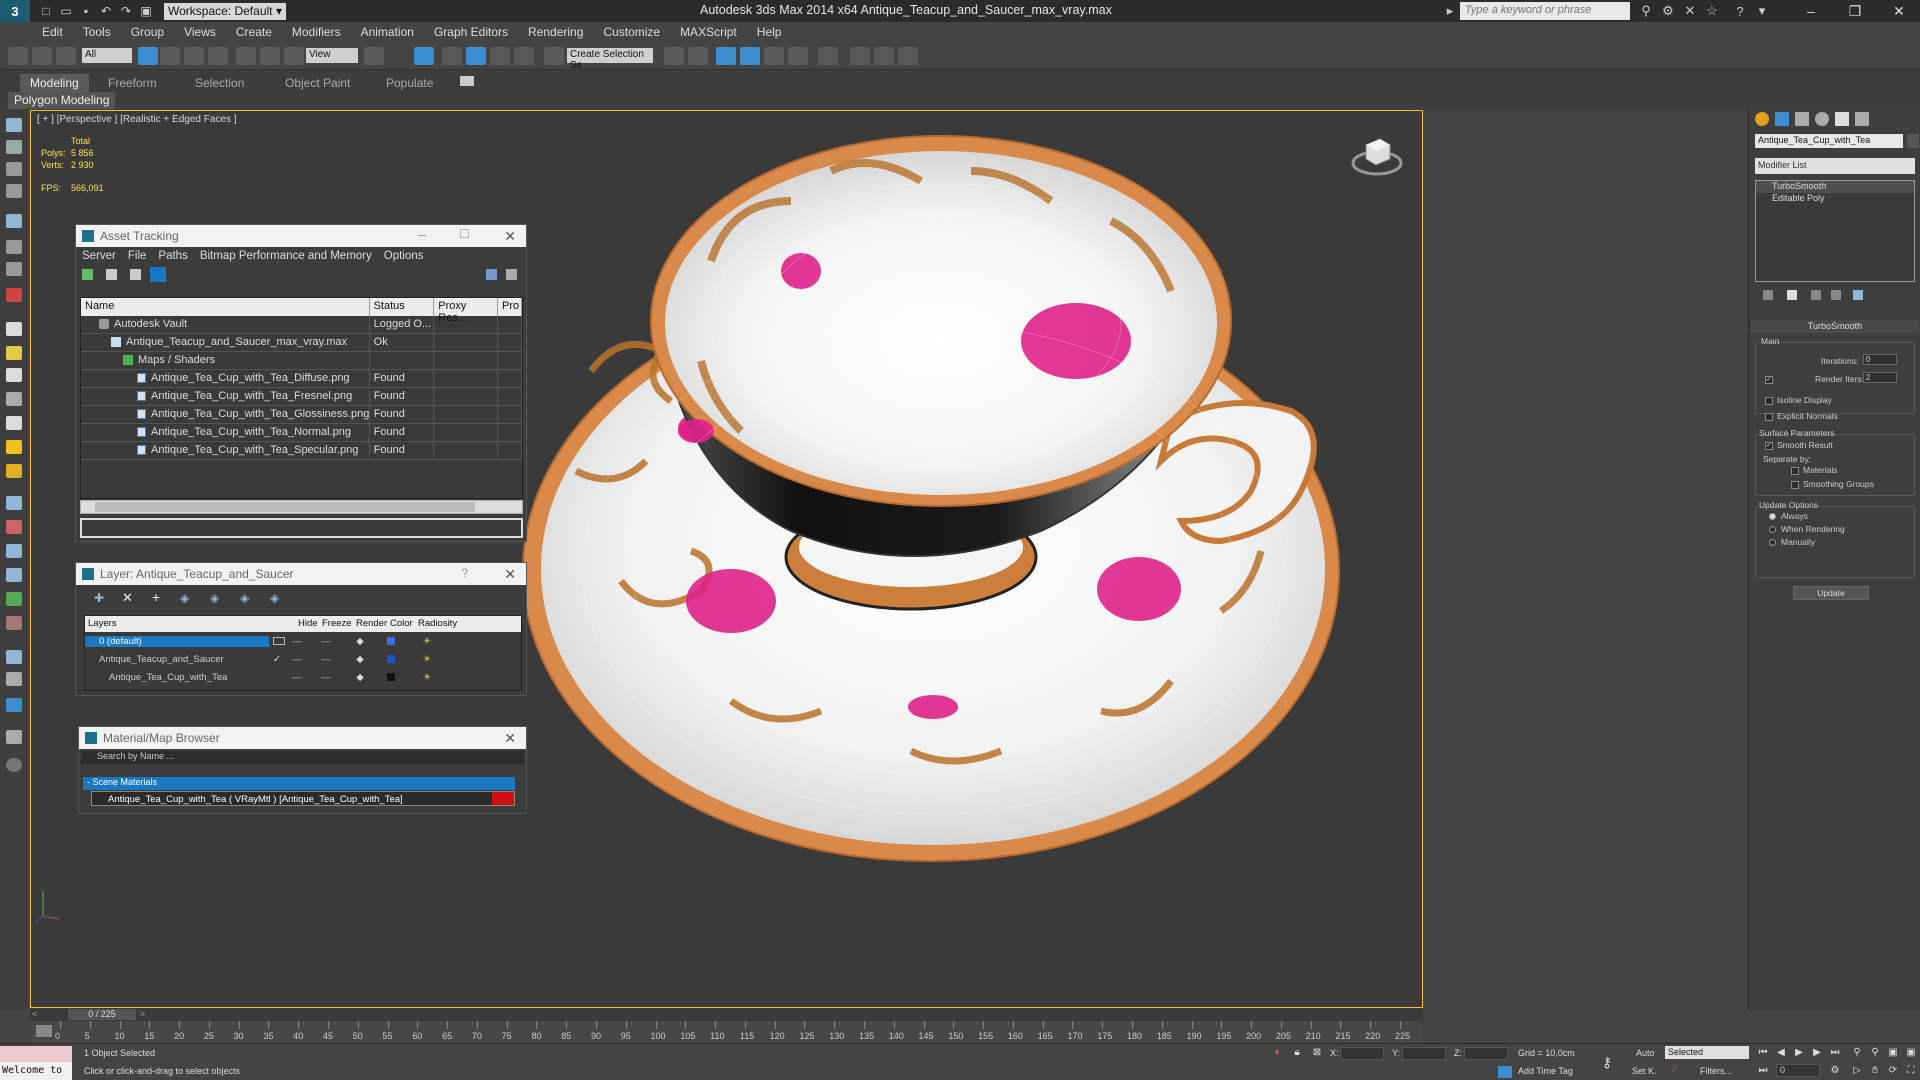 The image size is (1920, 1080). What do you see at coordinates (1781, 1053) in the screenshot?
I see `previous-frame-icon: ◀` at bounding box center [1781, 1053].